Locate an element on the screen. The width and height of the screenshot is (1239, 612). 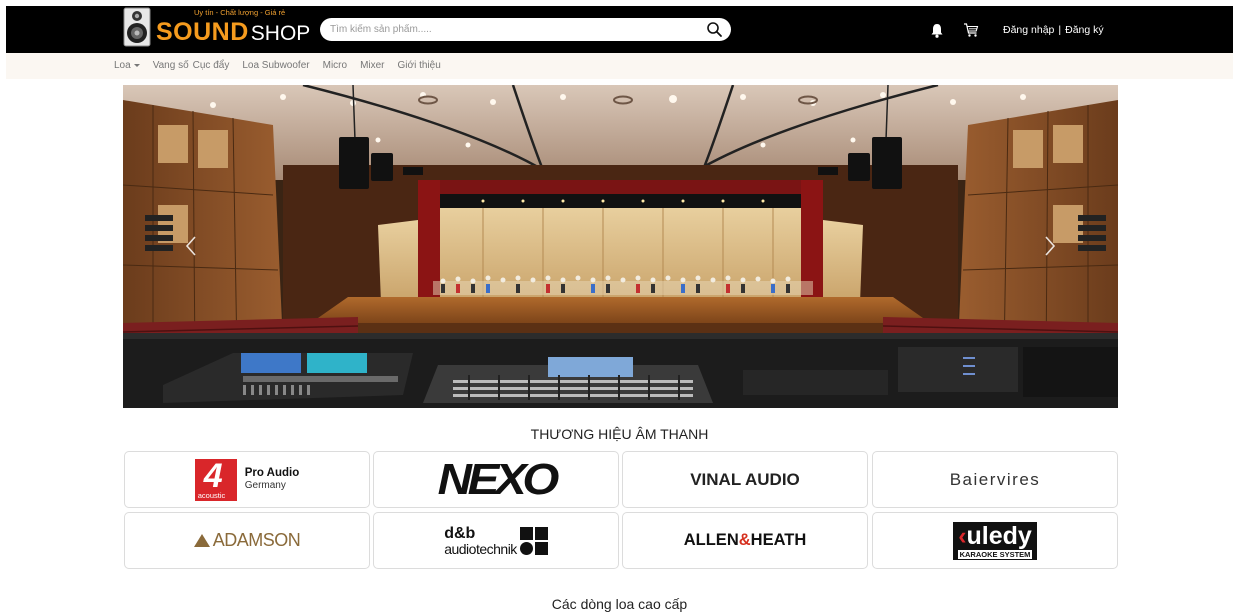
caret-down-icon is located at coordinates (136, 65).